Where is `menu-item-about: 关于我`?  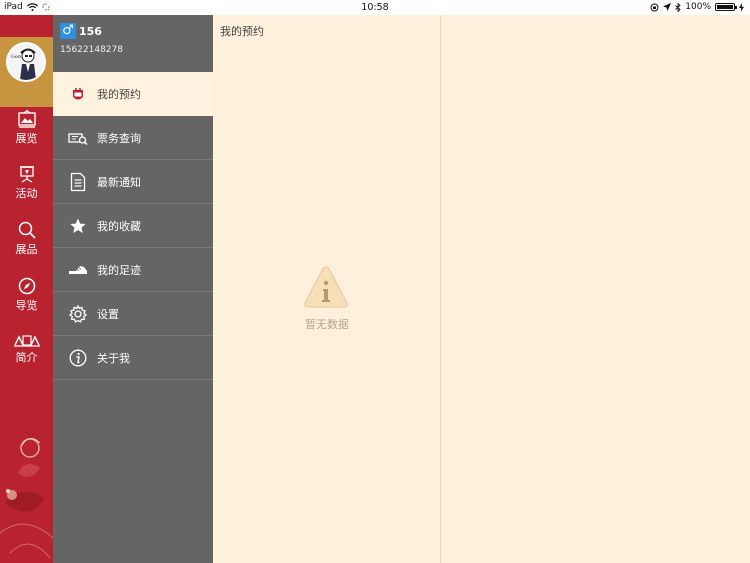 menu-item-about: 关于我 is located at coordinates (133, 358).